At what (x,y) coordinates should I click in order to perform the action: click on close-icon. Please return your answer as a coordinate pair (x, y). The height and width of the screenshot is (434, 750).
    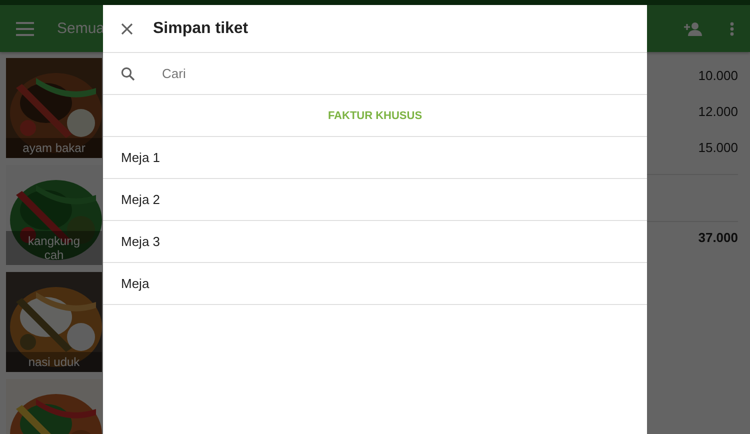
    Looking at the image, I should click on (127, 28).